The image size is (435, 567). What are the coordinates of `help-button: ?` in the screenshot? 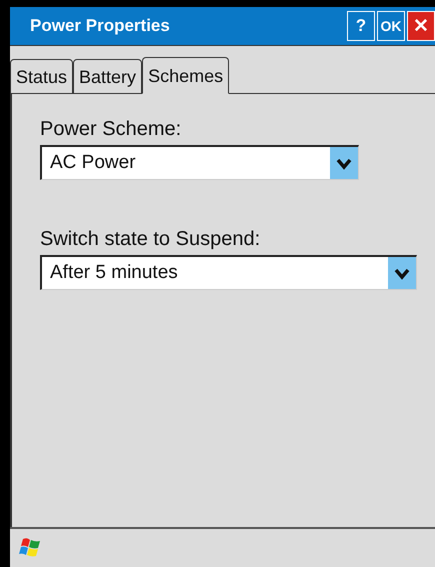 It's located at (361, 26).